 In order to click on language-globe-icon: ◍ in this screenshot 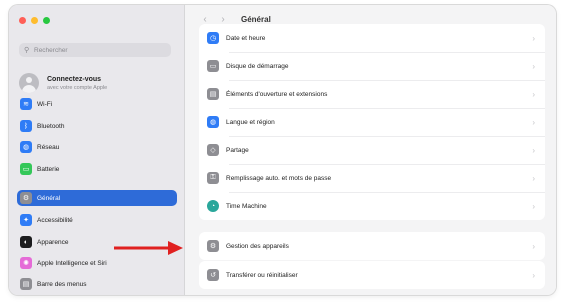, I will do `click(213, 122)`.